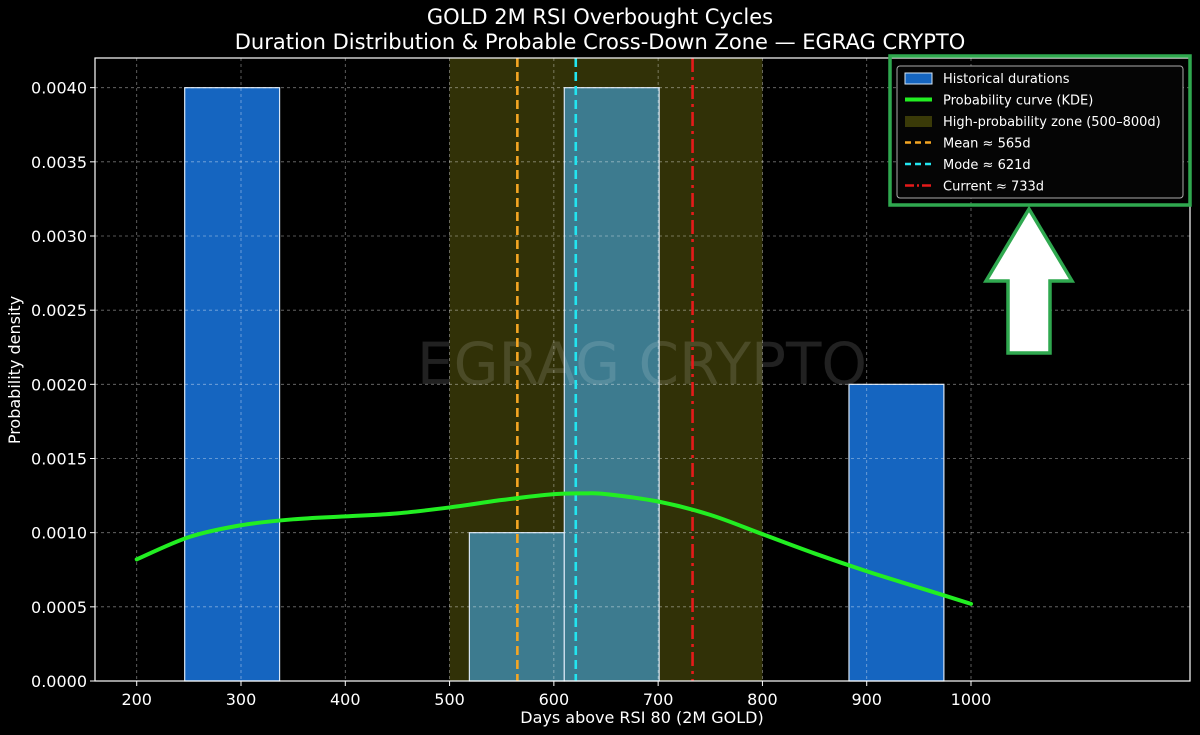 This screenshot has height=735, width=1200. Describe the element at coordinates (918, 78) in the screenshot. I see `legend-swatch-histogram` at that location.